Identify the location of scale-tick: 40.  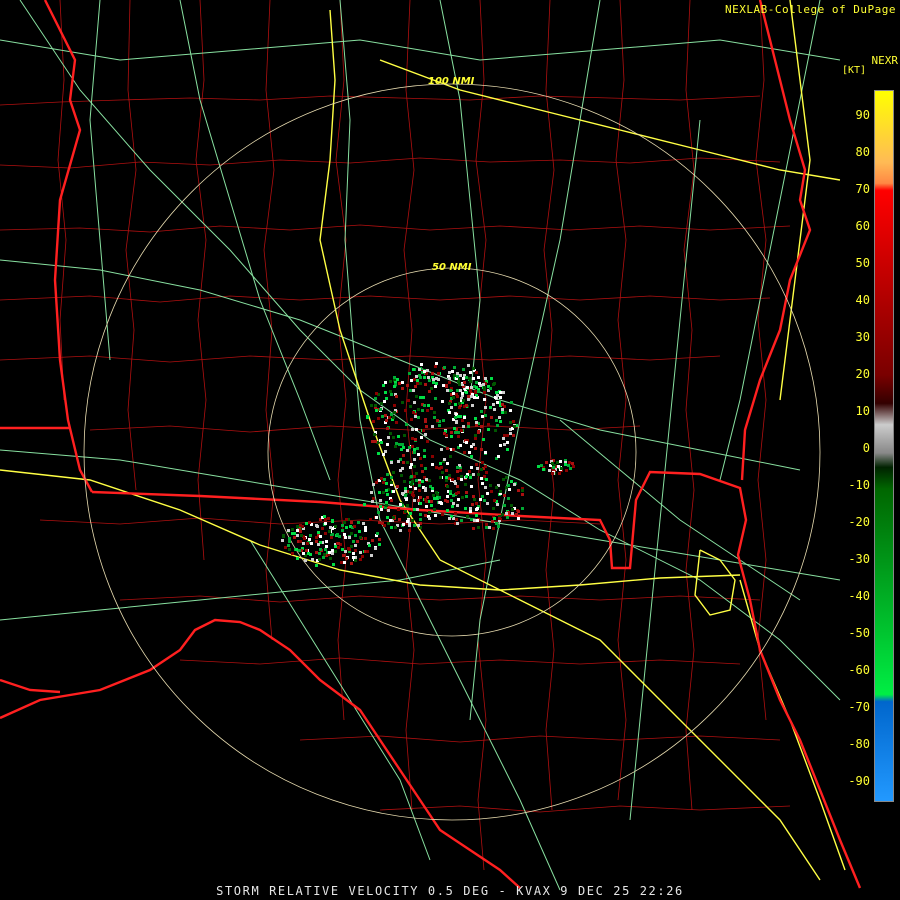
(862, 300).